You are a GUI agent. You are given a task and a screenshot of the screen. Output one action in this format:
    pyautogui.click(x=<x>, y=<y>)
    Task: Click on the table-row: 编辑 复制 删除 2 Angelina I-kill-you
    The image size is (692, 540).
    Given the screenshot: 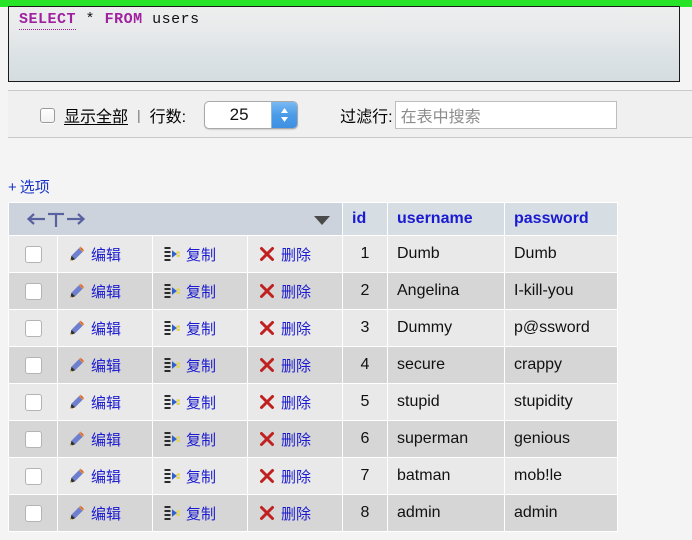 What is the action you would take?
    pyautogui.click(x=313, y=291)
    